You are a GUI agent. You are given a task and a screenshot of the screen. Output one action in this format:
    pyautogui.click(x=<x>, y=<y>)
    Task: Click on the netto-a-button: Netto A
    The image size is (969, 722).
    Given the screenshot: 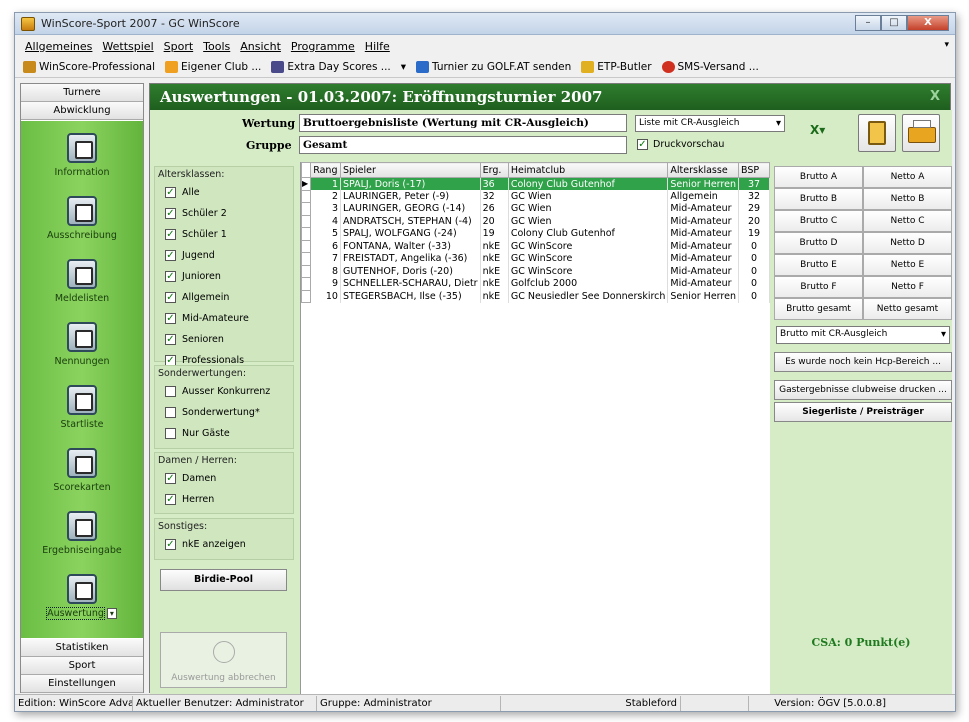 What is the action you would take?
    pyautogui.click(x=907, y=177)
    